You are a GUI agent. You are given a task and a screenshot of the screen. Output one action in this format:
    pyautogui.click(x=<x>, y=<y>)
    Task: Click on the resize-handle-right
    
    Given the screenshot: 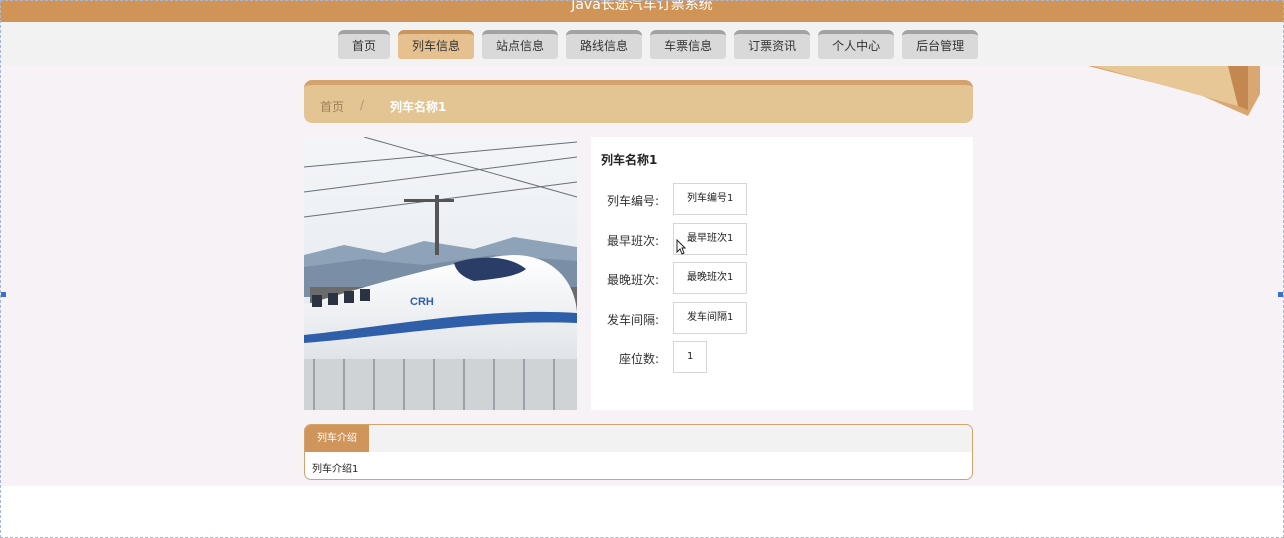 What is the action you would take?
    pyautogui.click(x=1280, y=294)
    